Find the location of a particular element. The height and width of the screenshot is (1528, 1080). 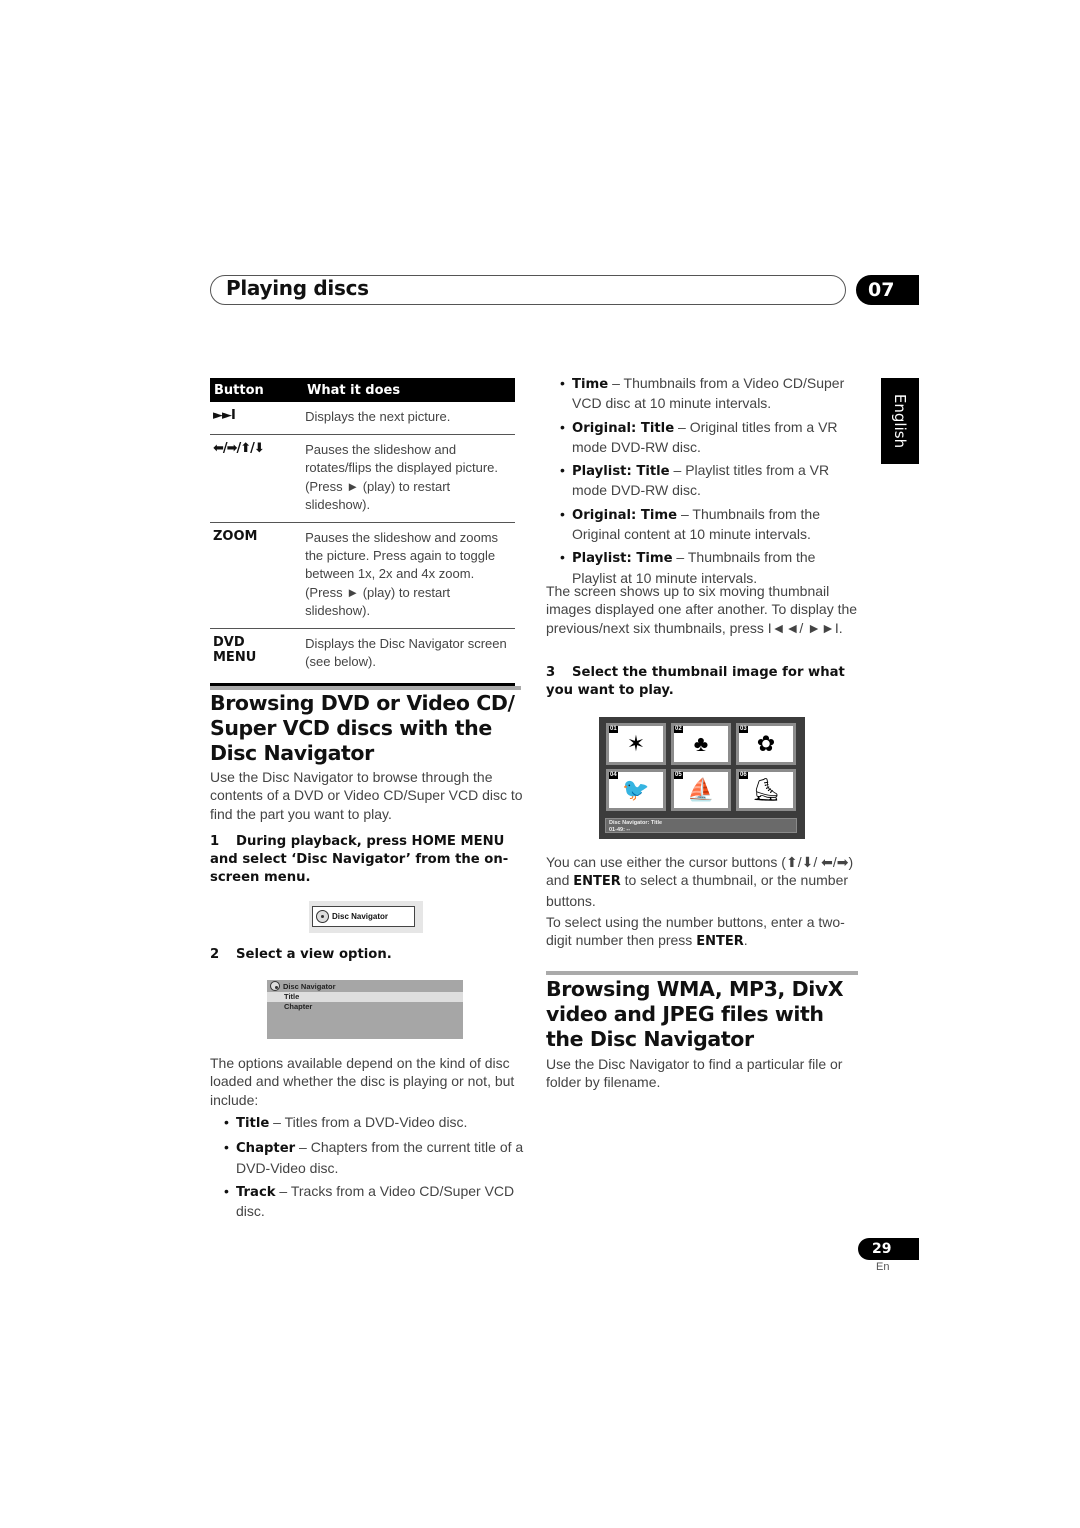

view-menu-item-chapter: Chapter is located at coordinates (298, 1006).